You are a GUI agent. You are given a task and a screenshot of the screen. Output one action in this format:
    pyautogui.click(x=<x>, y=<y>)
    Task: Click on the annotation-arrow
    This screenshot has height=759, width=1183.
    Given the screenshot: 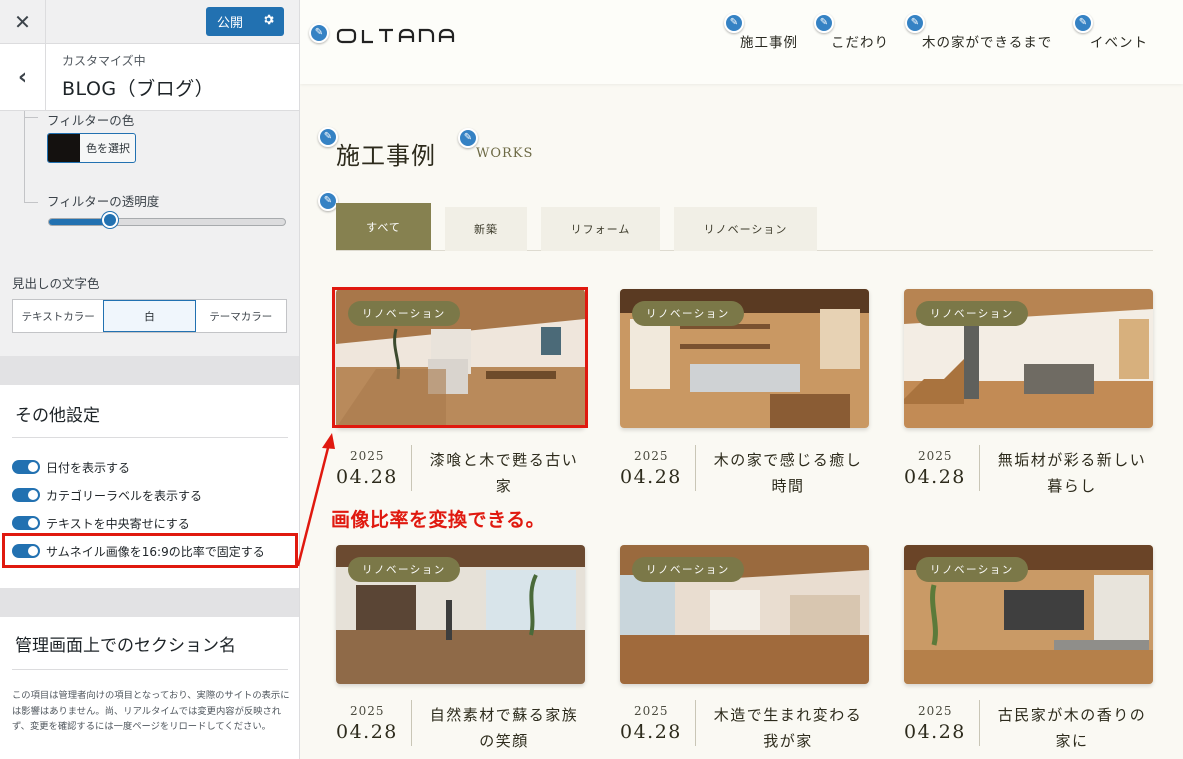 What is the action you would take?
    pyautogui.click(x=315, y=500)
    